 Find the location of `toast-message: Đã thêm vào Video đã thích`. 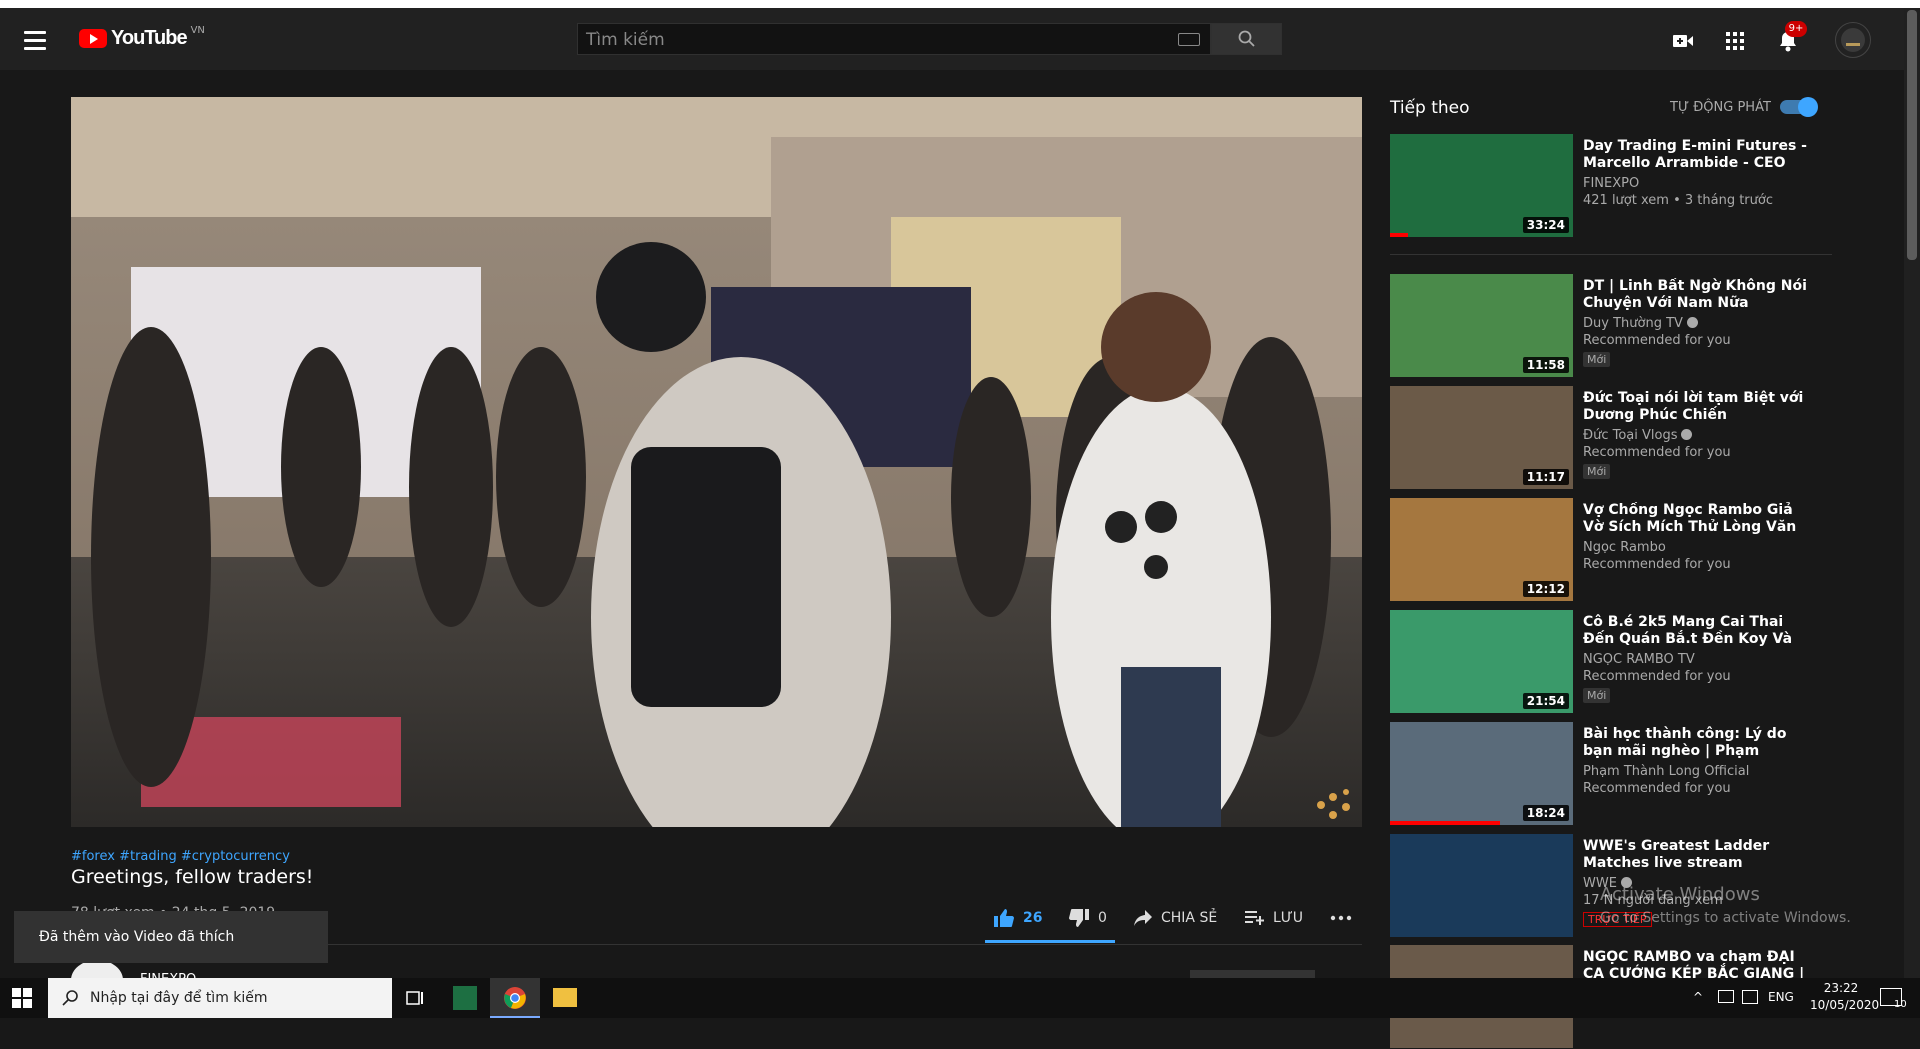

toast-message: Đã thêm vào Video đã thích is located at coordinates (171, 937).